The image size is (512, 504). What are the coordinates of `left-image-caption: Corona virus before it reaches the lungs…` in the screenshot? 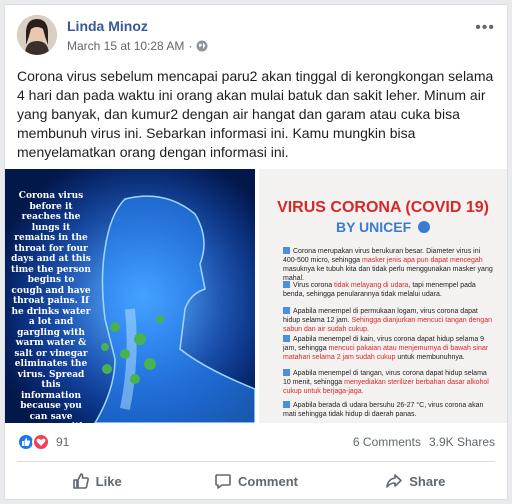 It's located at (51, 307).